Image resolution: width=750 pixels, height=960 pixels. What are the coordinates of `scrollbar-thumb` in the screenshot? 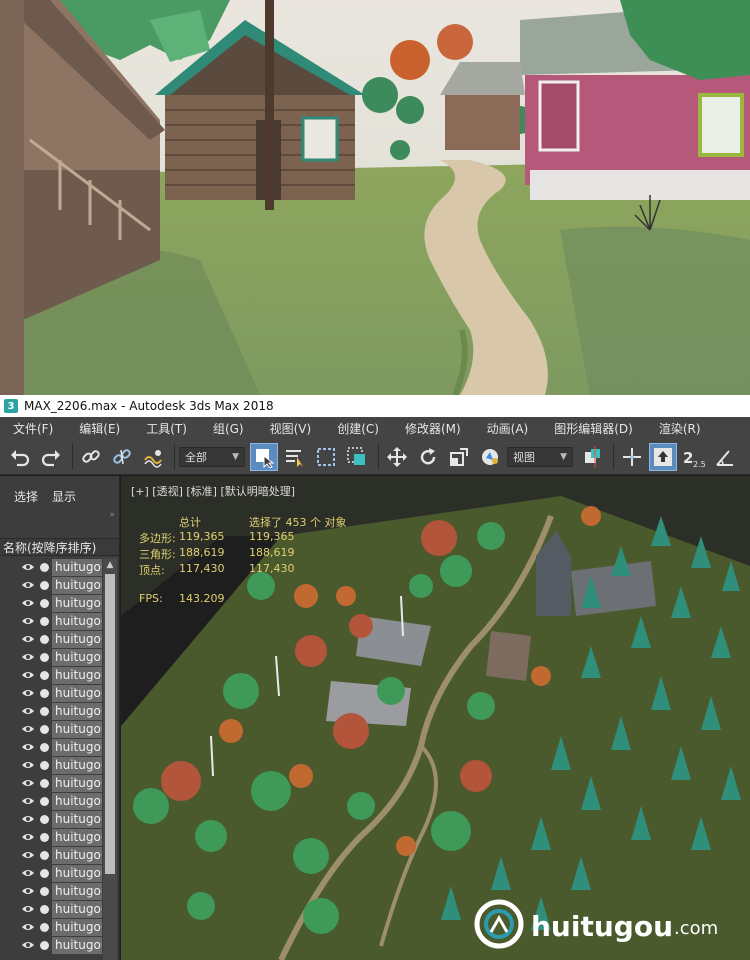 It's located at (110, 724).